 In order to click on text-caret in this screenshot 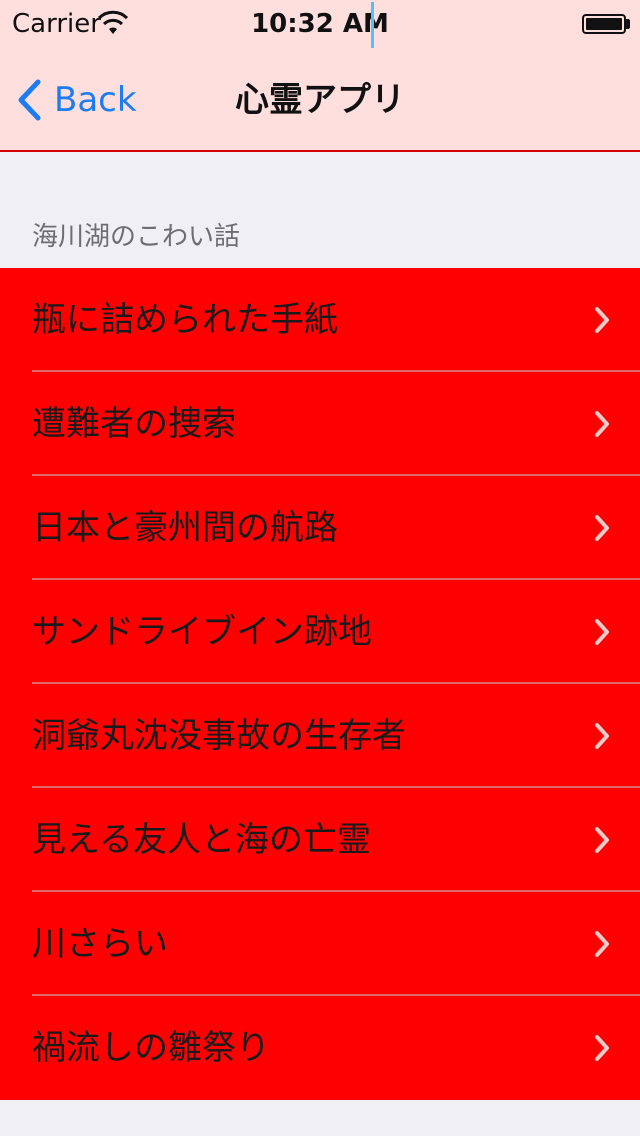, I will do `click(372, 25)`.